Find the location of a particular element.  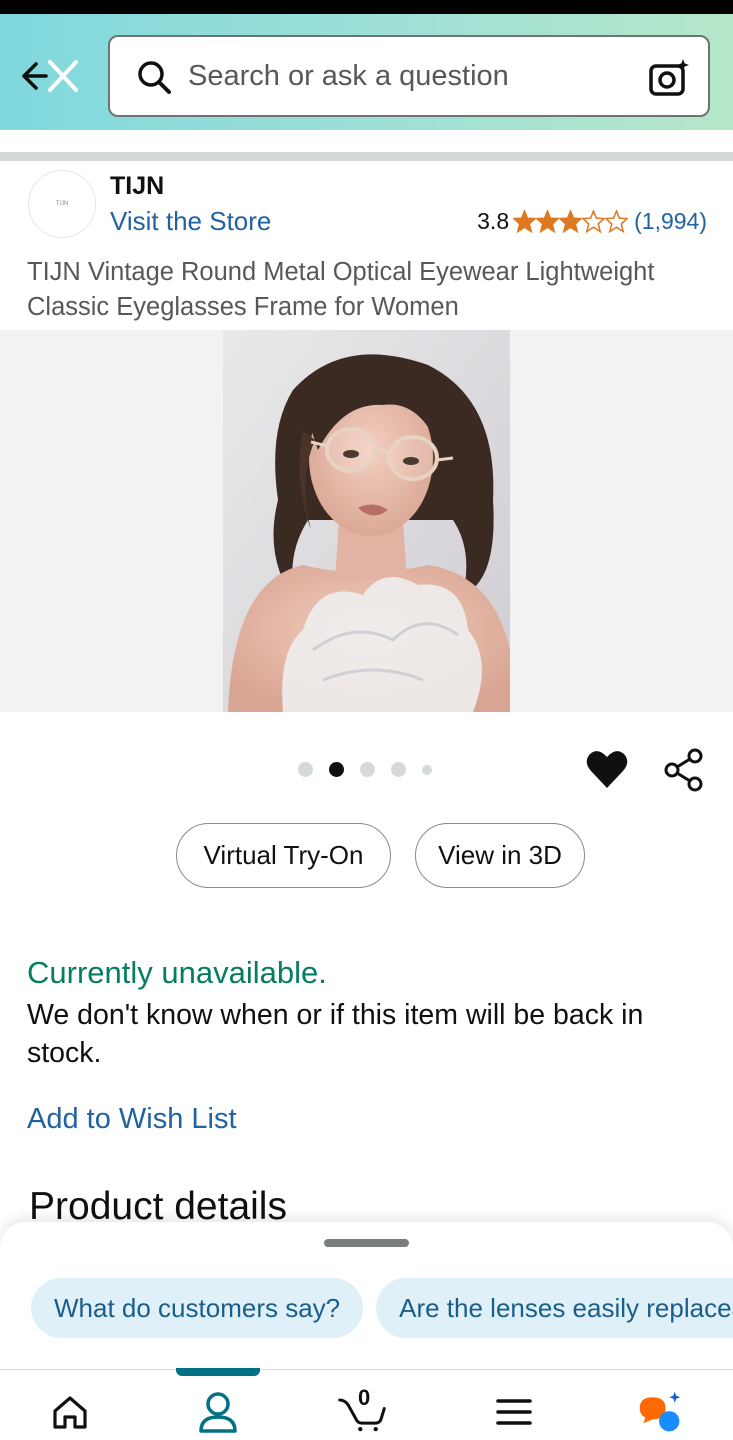

visit-store-link: Visit the Store is located at coordinates (190, 221).